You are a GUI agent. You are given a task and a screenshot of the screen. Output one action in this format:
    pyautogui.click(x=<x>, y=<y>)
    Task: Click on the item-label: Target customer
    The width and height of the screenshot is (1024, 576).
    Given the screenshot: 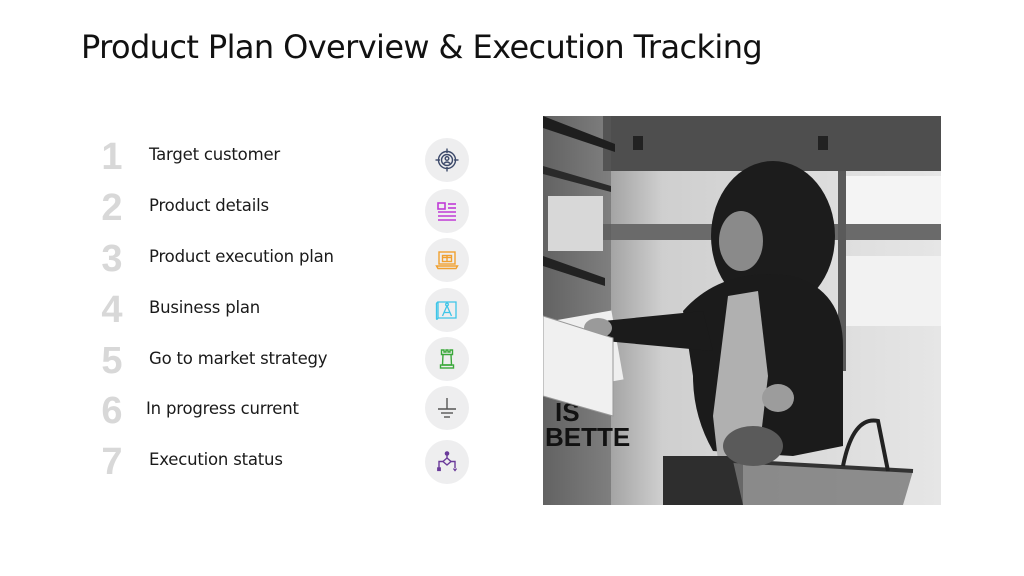 What is the action you would take?
    pyautogui.click(x=214, y=154)
    